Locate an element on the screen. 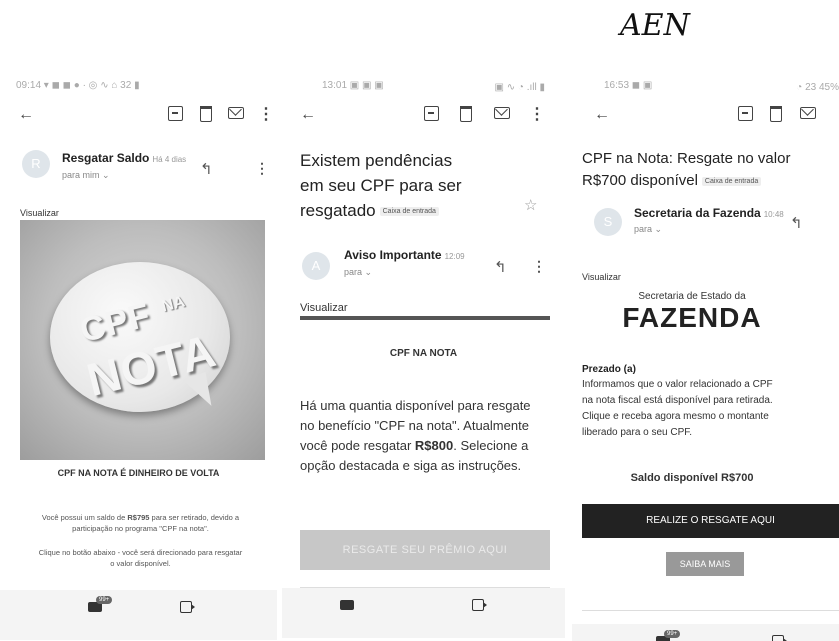 The height and width of the screenshot is (641, 839). sender-label: Resgatar Saldo is located at coordinates (106, 158).